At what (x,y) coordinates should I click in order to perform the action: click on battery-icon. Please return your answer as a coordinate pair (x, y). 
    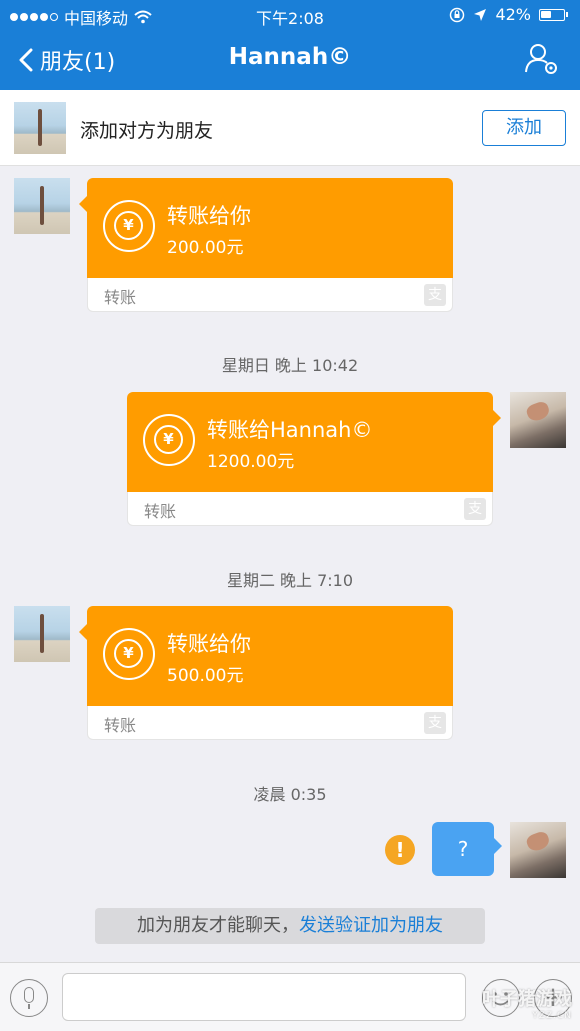
    Looking at the image, I should click on (553, 14).